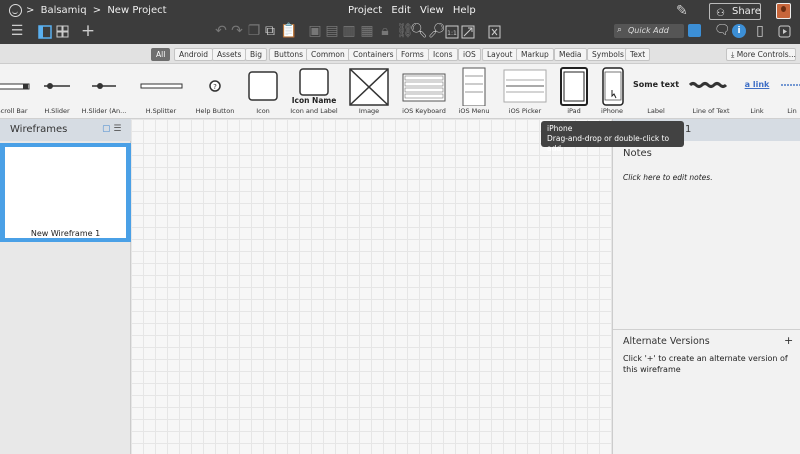 This screenshot has width=800, height=454. Describe the element at coordinates (17, 32) in the screenshot. I see `hamburger-menu-icon: ☰` at that location.